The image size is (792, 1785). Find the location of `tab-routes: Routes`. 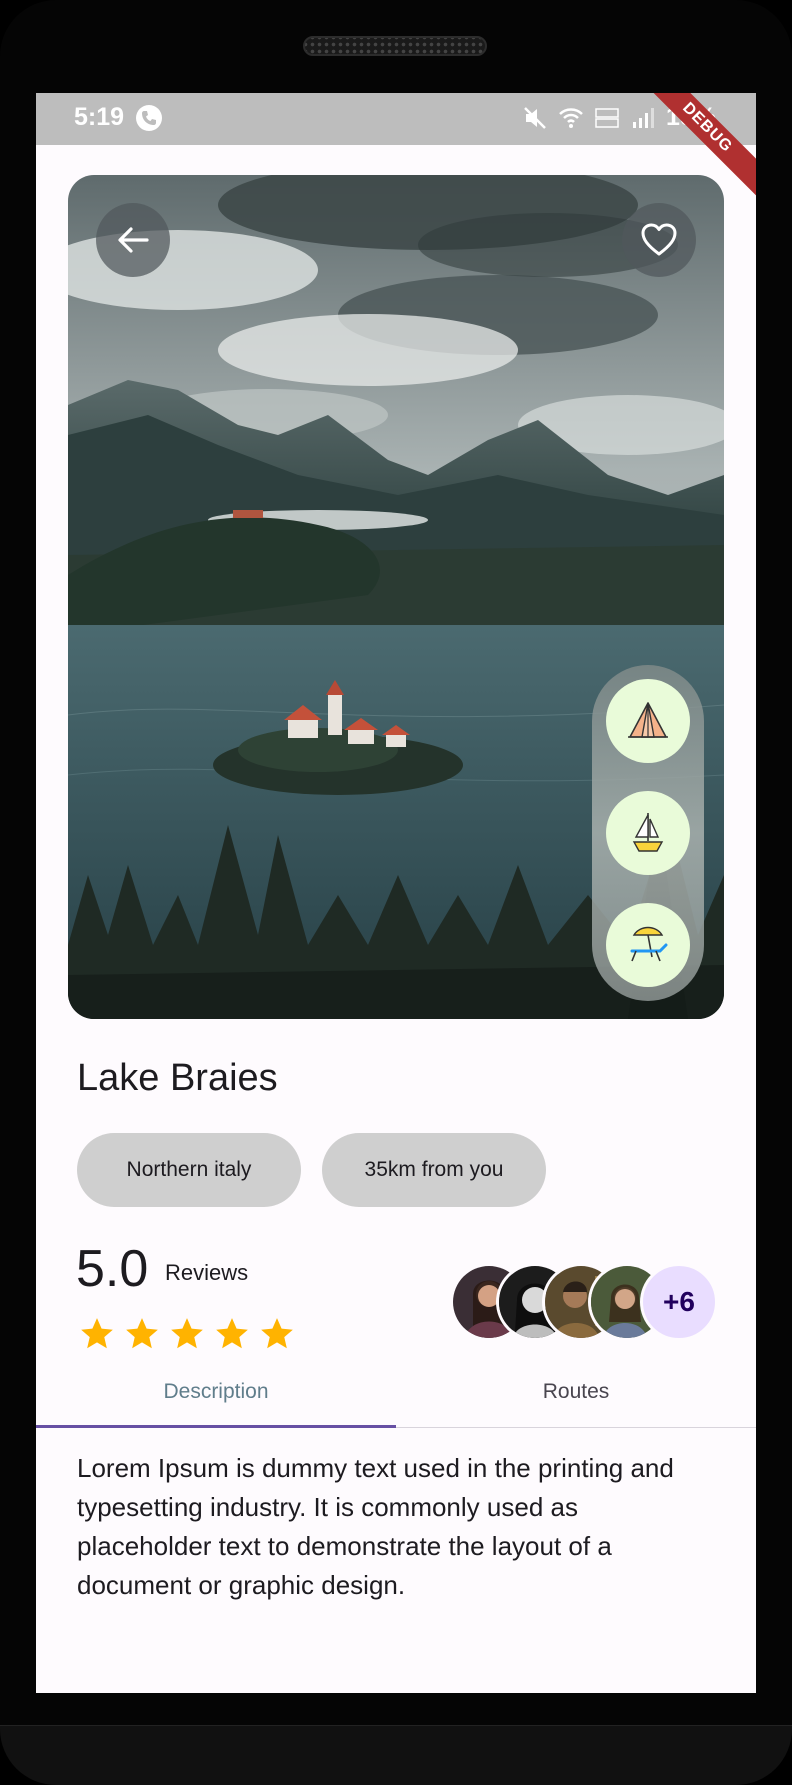

tab-routes: Routes is located at coordinates (576, 1392).